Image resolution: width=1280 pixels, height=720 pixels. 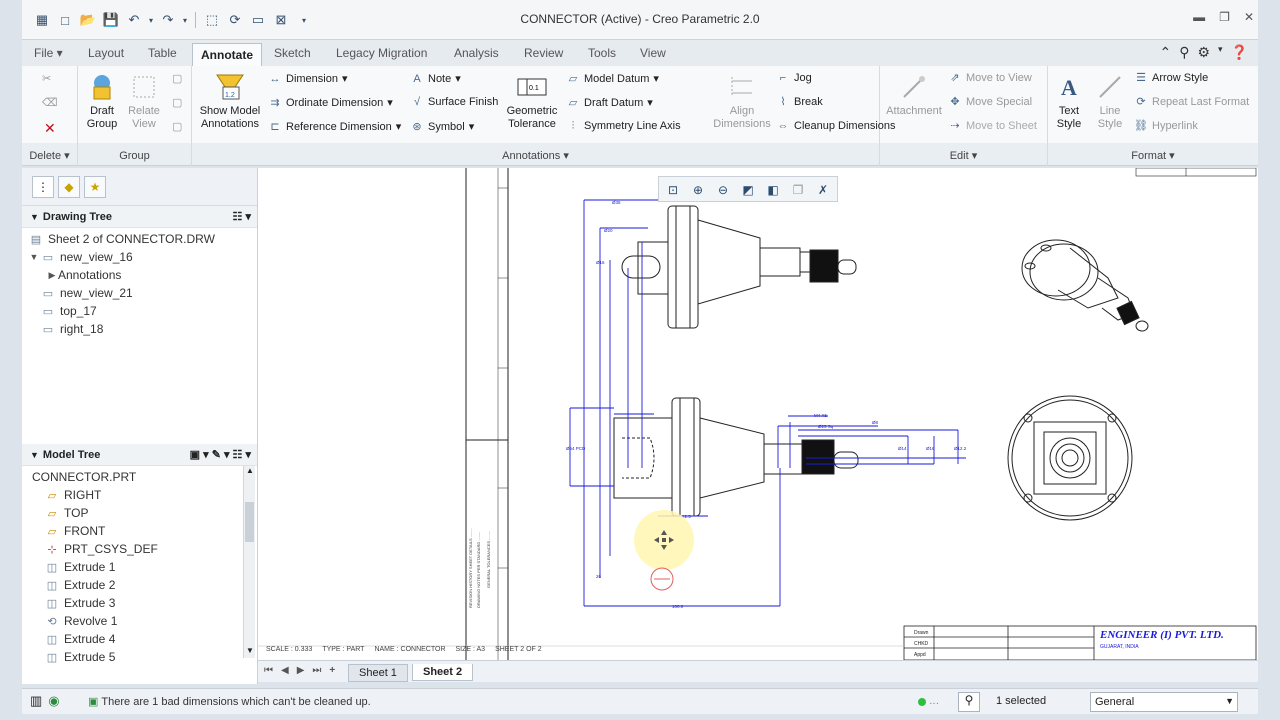 I want to click on last-sheet-icon: ⏭, so click(x=316, y=670).